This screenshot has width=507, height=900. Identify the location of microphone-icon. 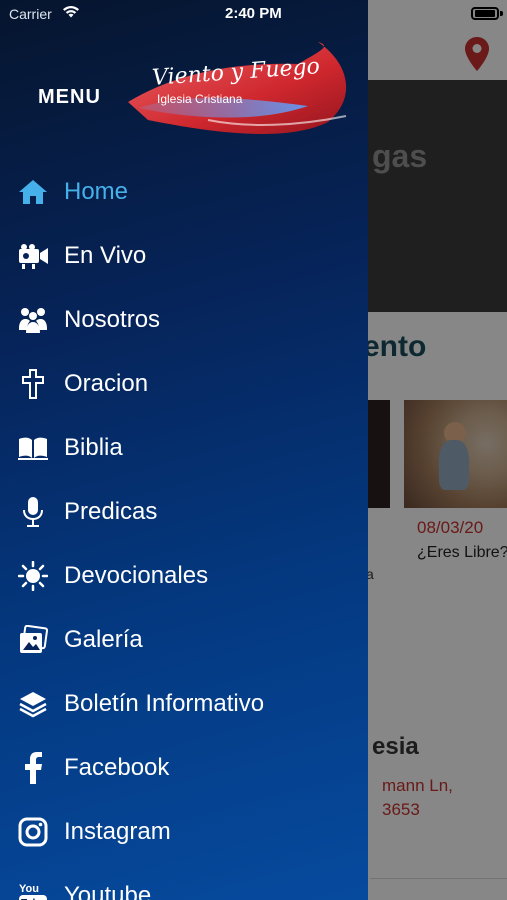
(33, 512).